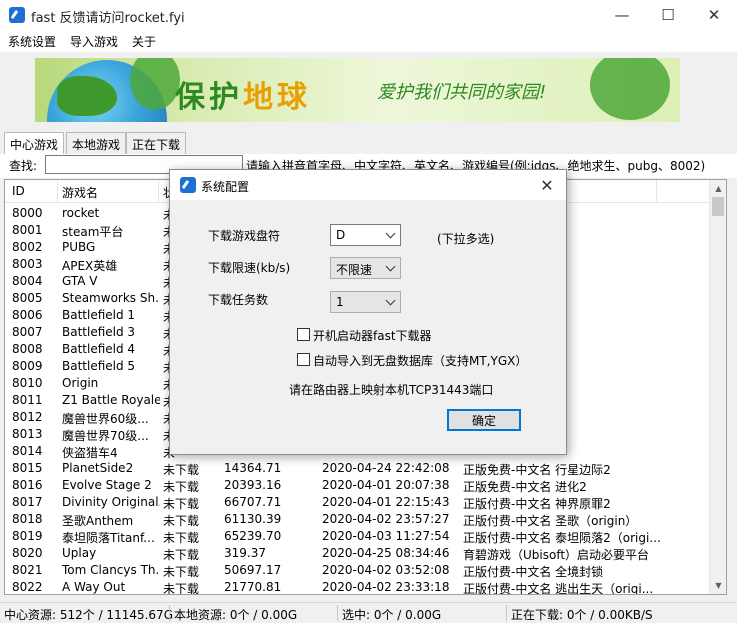 This screenshot has height=623, width=737. What do you see at coordinates (537, 470) in the screenshot?
I see `cell-description: 正版免费-中文名 行星边际2` at bounding box center [537, 470].